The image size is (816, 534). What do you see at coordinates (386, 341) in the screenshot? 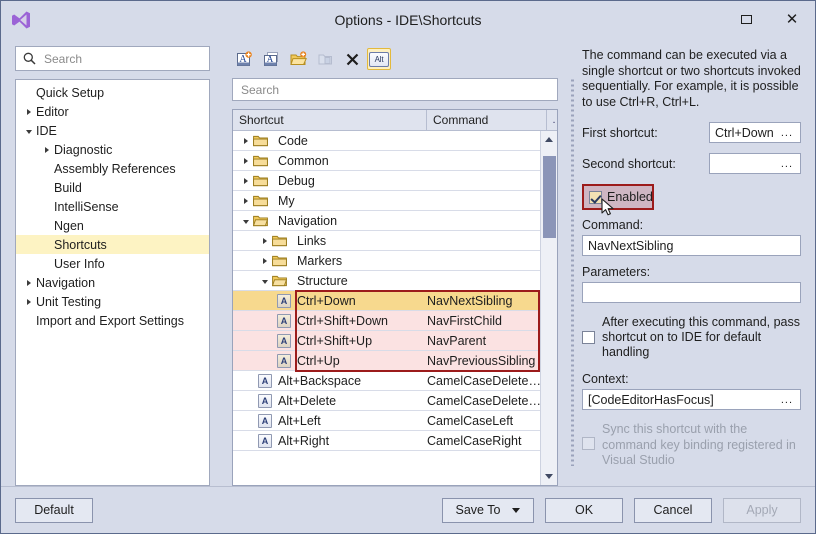
I see `table-row: ACtrl+Shift+UpNavParent.` at bounding box center [386, 341].